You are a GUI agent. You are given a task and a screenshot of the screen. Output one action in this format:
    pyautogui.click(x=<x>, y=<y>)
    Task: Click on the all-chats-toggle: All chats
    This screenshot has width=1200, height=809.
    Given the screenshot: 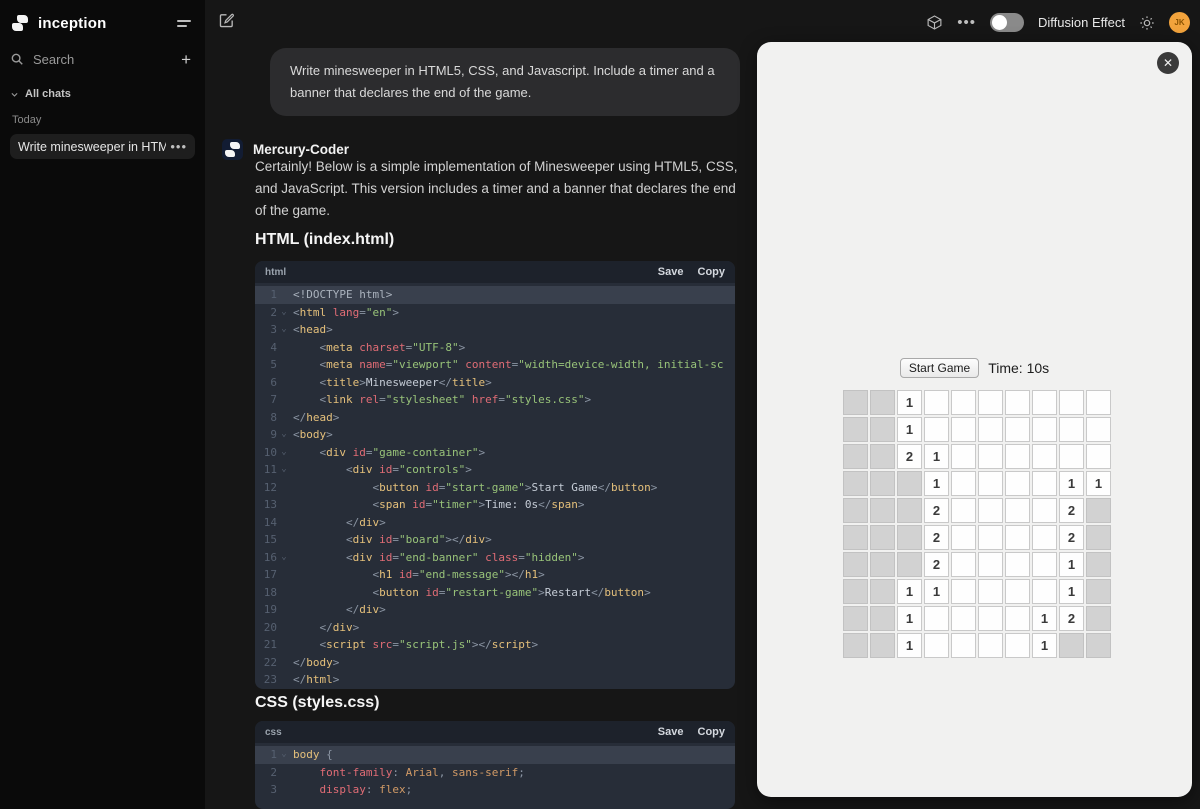 What is the action you would take?
    pyautogui.click(x=102, y=94)
    